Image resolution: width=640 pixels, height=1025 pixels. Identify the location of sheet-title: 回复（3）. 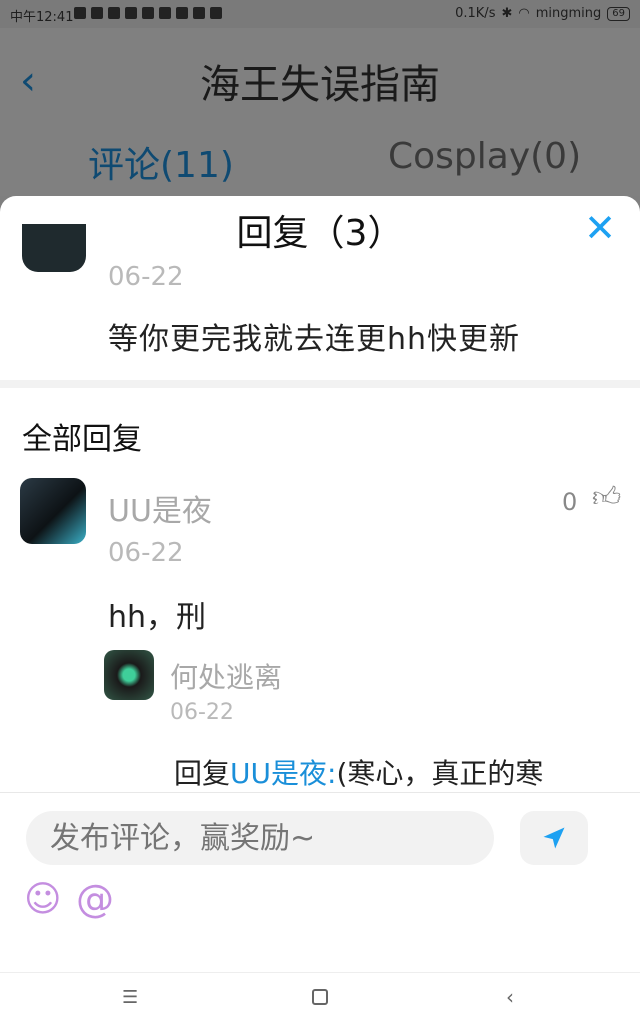
(320, 233).